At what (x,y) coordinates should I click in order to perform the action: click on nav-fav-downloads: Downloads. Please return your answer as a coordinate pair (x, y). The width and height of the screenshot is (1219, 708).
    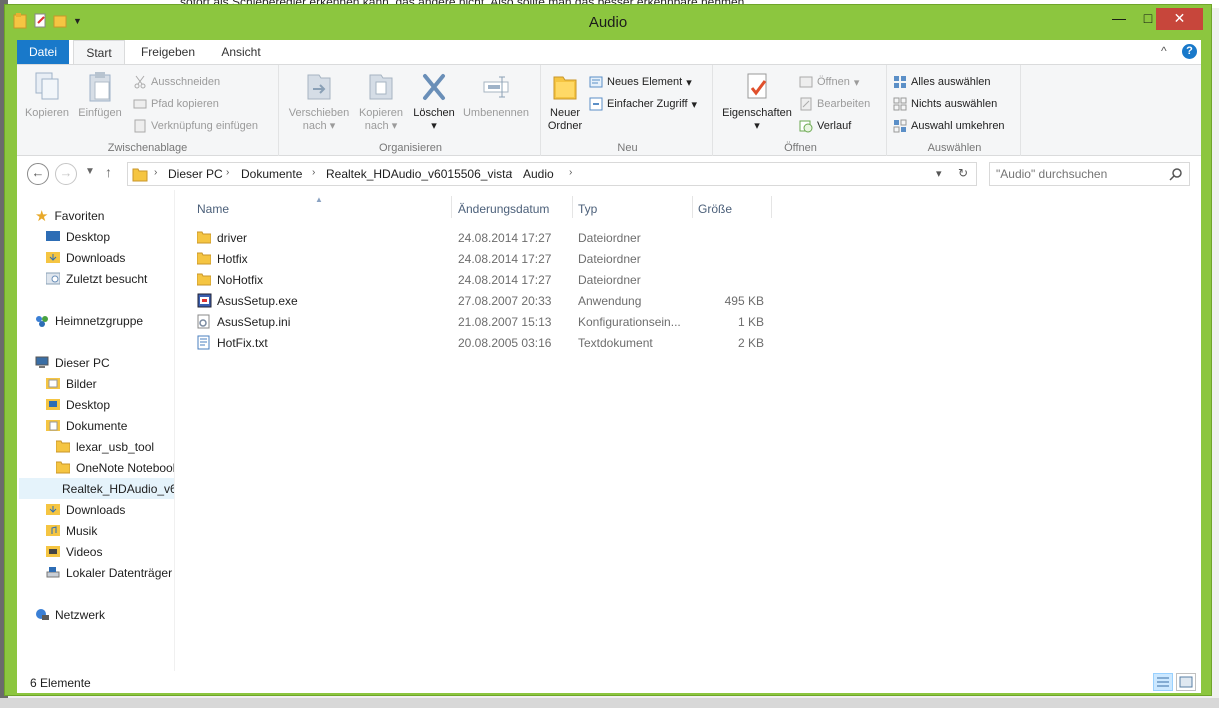
    Looking at the image, I should click on (85, 257).